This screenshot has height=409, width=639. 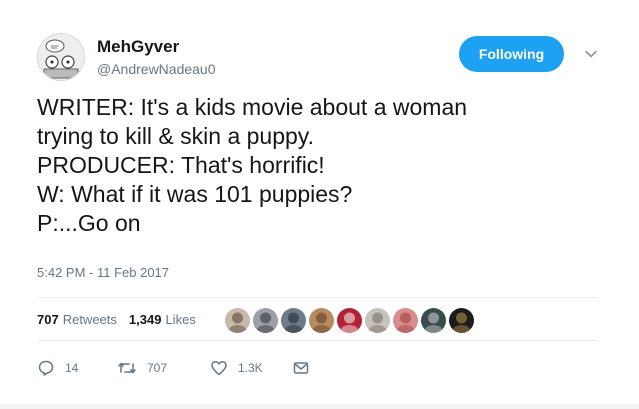 I want to click on tweet-line: PRODUCER: That's horrific!, so click(x=181, y=165).